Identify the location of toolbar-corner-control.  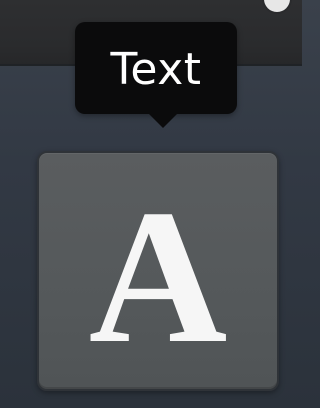
(277, 6).